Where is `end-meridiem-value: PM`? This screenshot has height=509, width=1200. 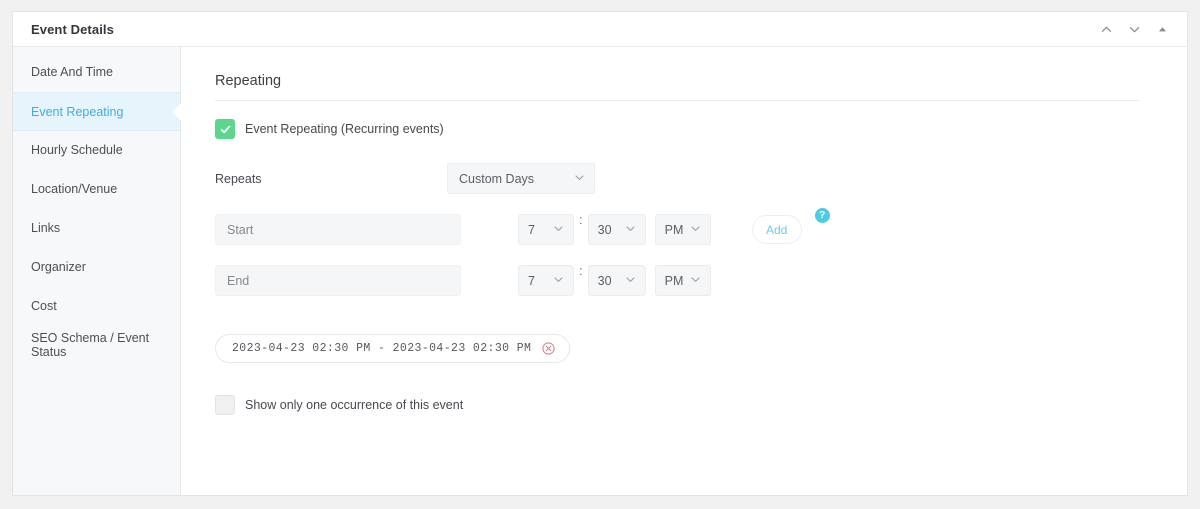
end-meridiem-value: PM is located at coordinates (674, 280).